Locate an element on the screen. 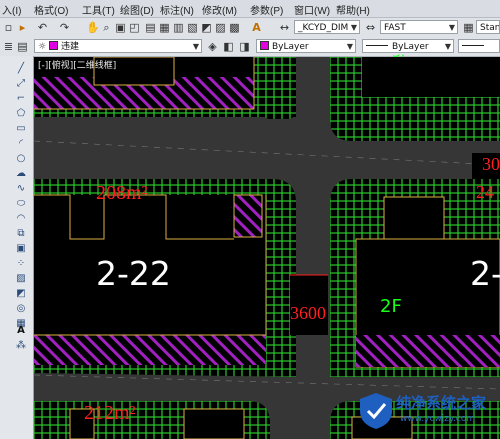  help-icon: ▩ is located at coordinates (234, 27).